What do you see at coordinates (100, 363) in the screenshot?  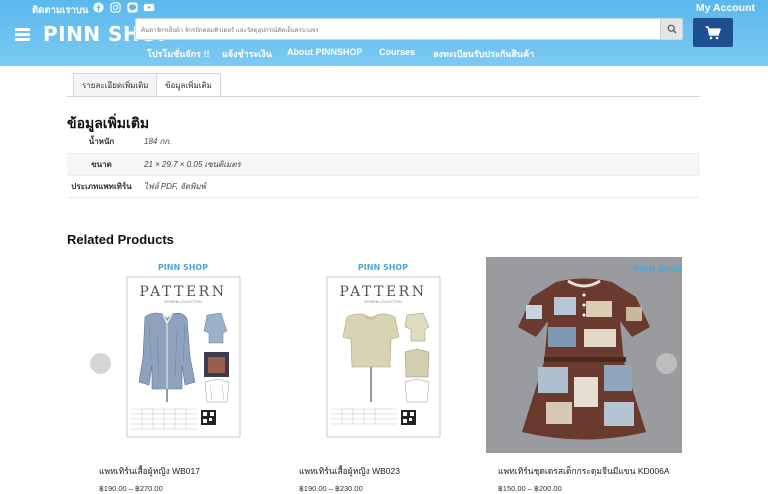 I see `carousel-prev-button` at bounding box center [100, 363].